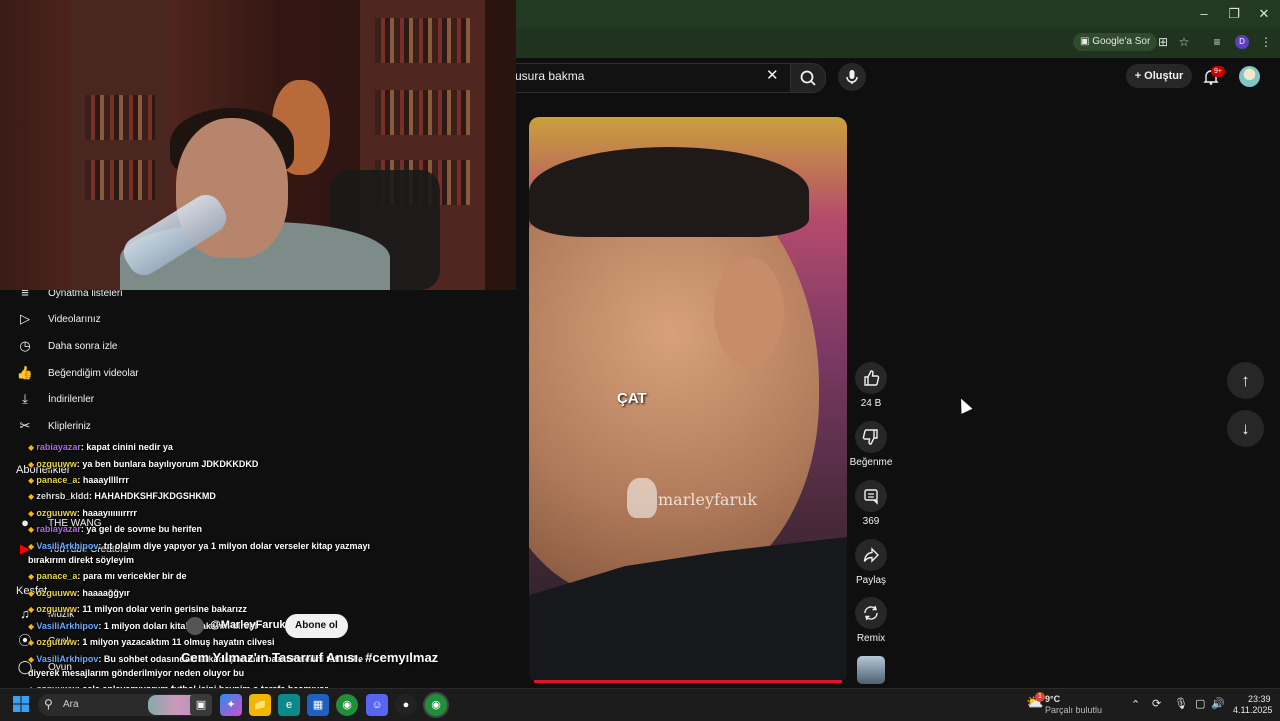  I want to click on sidebar-item-your-videos: ▷ Videolarınız, so click(58, 319).